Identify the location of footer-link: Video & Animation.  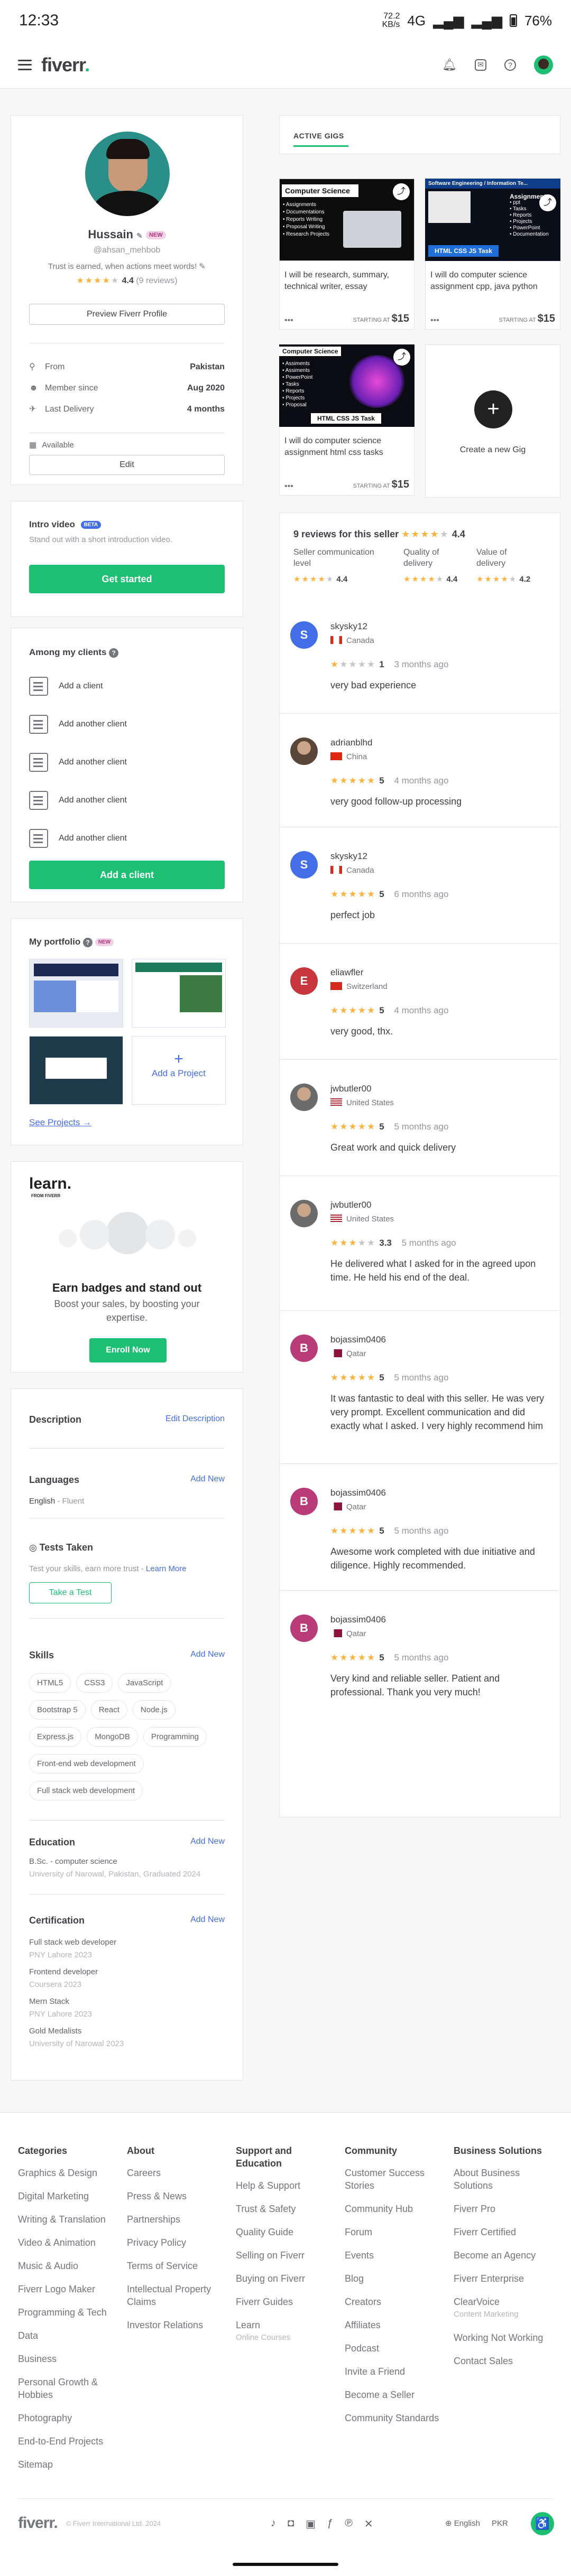
(65, 2242).